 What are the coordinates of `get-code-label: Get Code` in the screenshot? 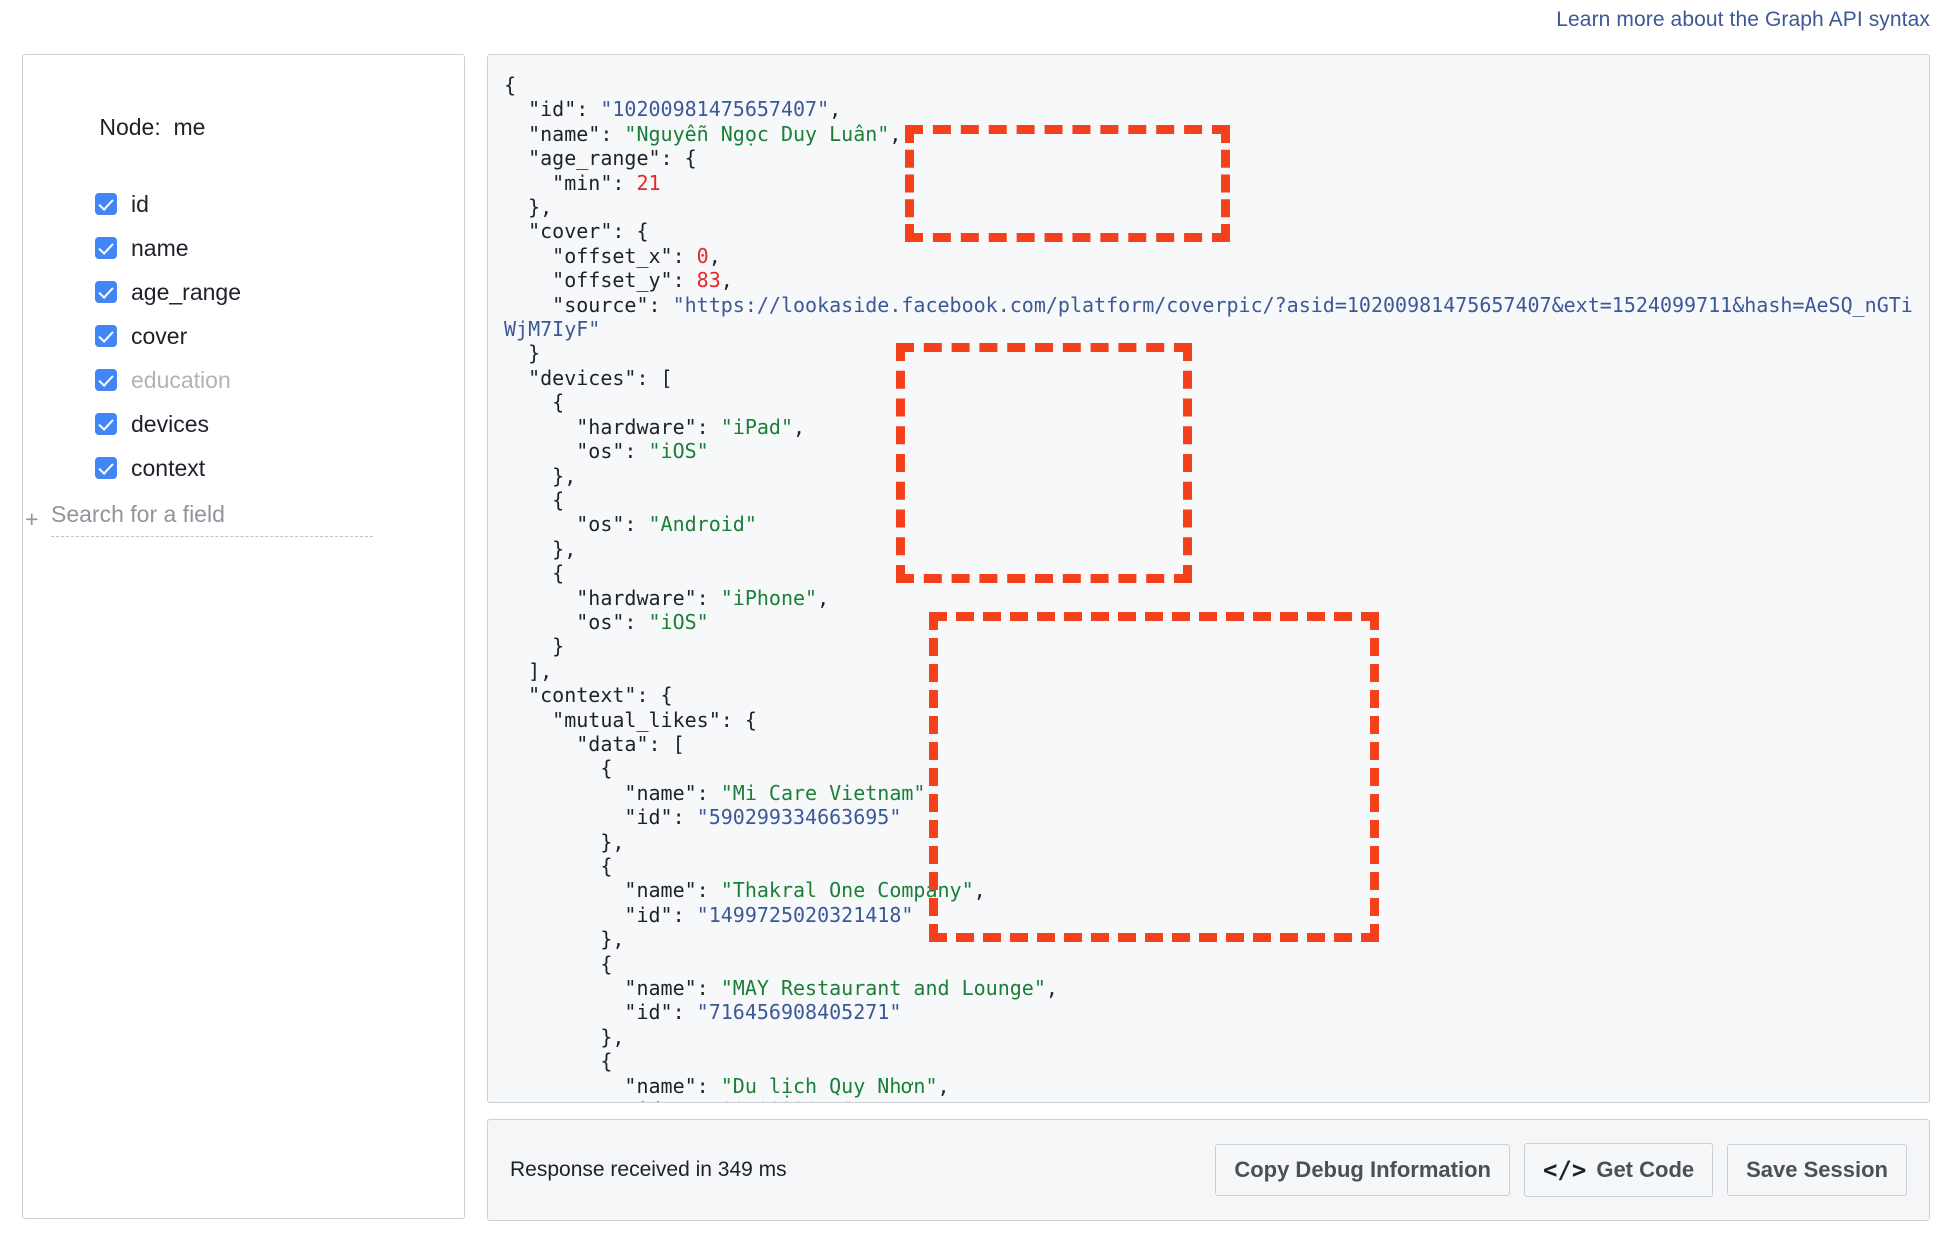 It's located at (1645, 1169).